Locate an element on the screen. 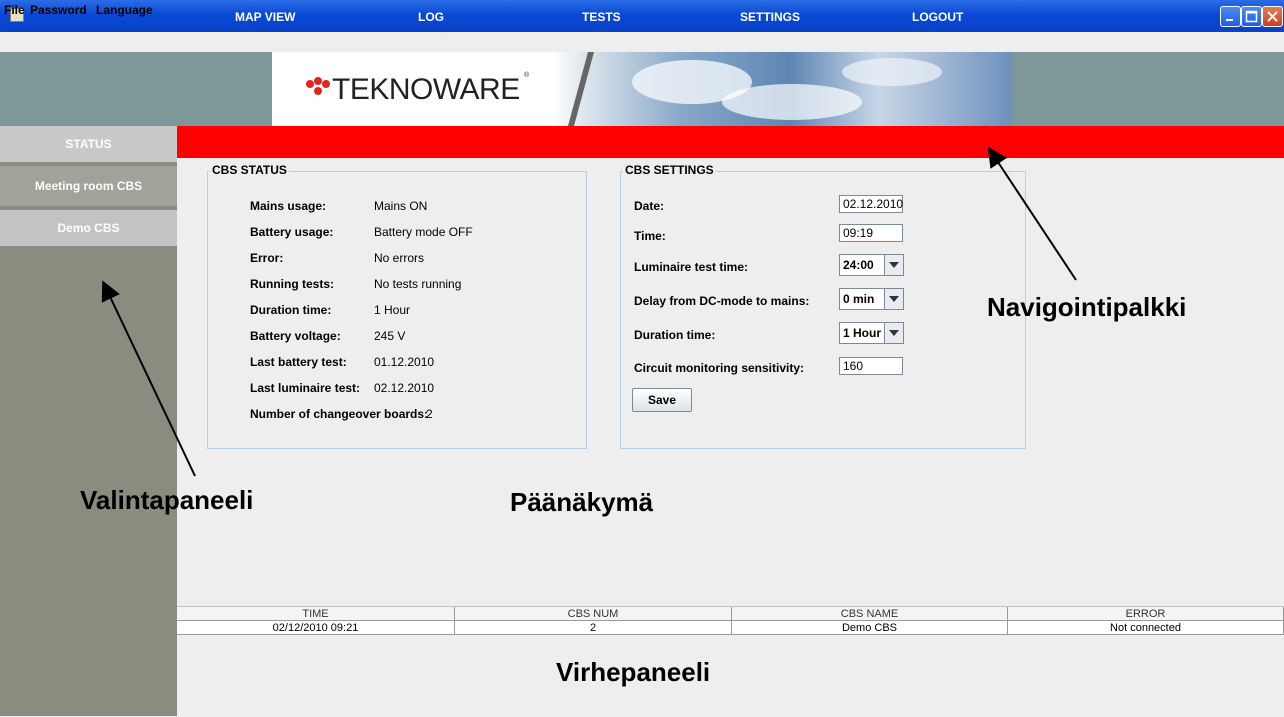 The height and width of the screenshot is (717, 1284). column-header-error: ERROR is located at coordinates (1146, 614).